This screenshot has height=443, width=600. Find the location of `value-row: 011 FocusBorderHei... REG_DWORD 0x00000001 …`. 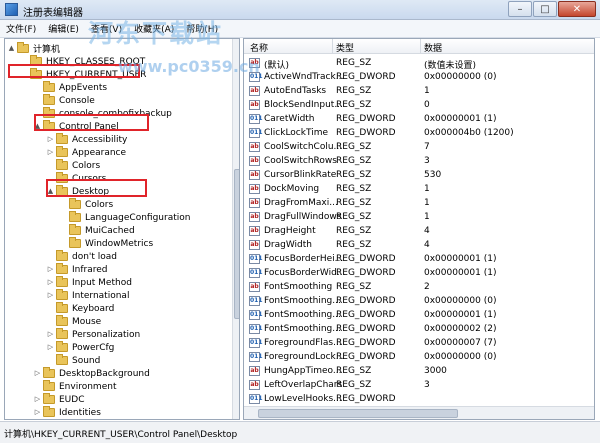

value-row: 011 FocusBorderHei... REG_DWORD 0x00000001 … is located at coordinates (419, 259).